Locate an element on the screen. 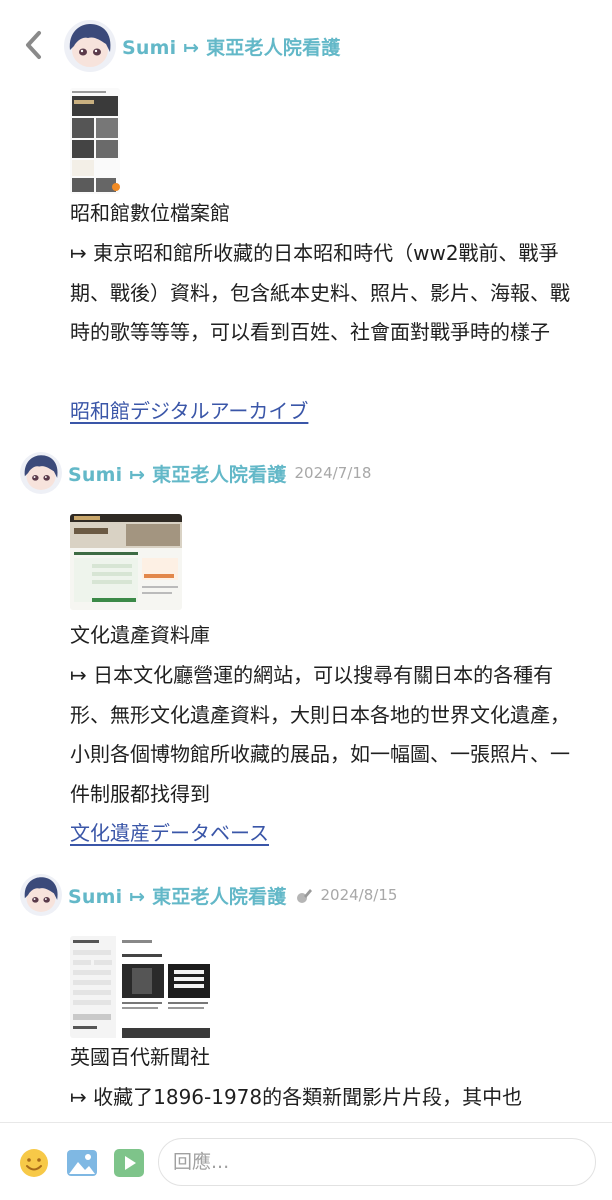 This screenshot has height=1200, width=612. post-header: Sumi ↦ 東亞老人院看護 2024/7/18 is located at coordinates (195, 473).